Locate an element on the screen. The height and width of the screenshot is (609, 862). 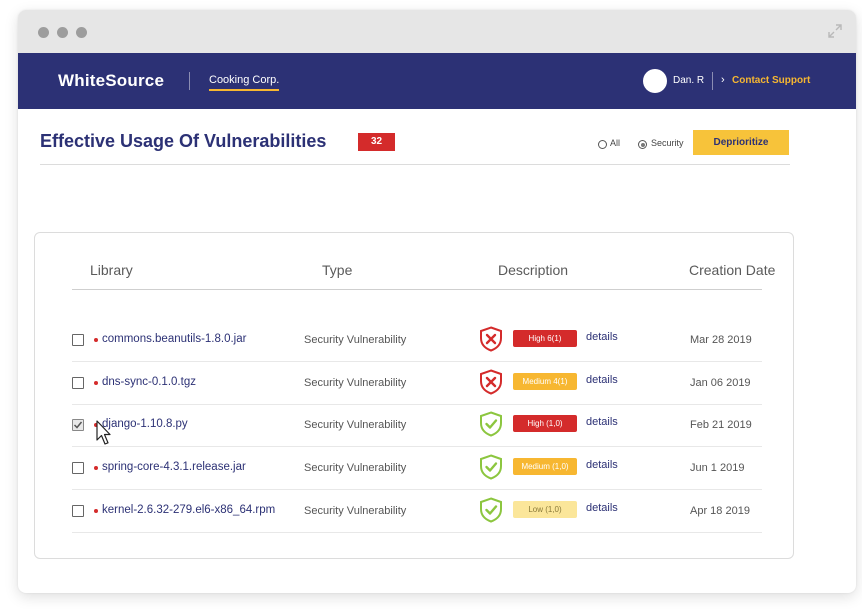
mouse-cursor-icon is located at coordinates (103, 432).